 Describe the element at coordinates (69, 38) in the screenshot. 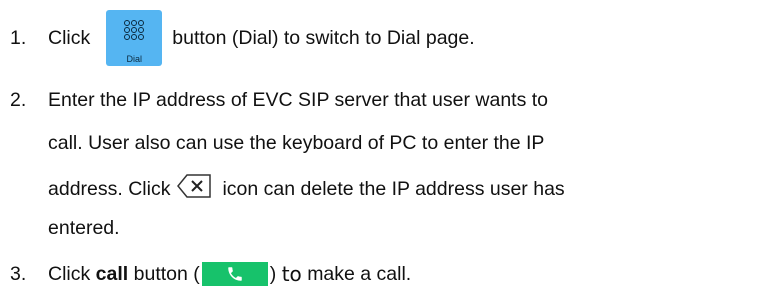

I see `step-1-click-text: Click` at that location.